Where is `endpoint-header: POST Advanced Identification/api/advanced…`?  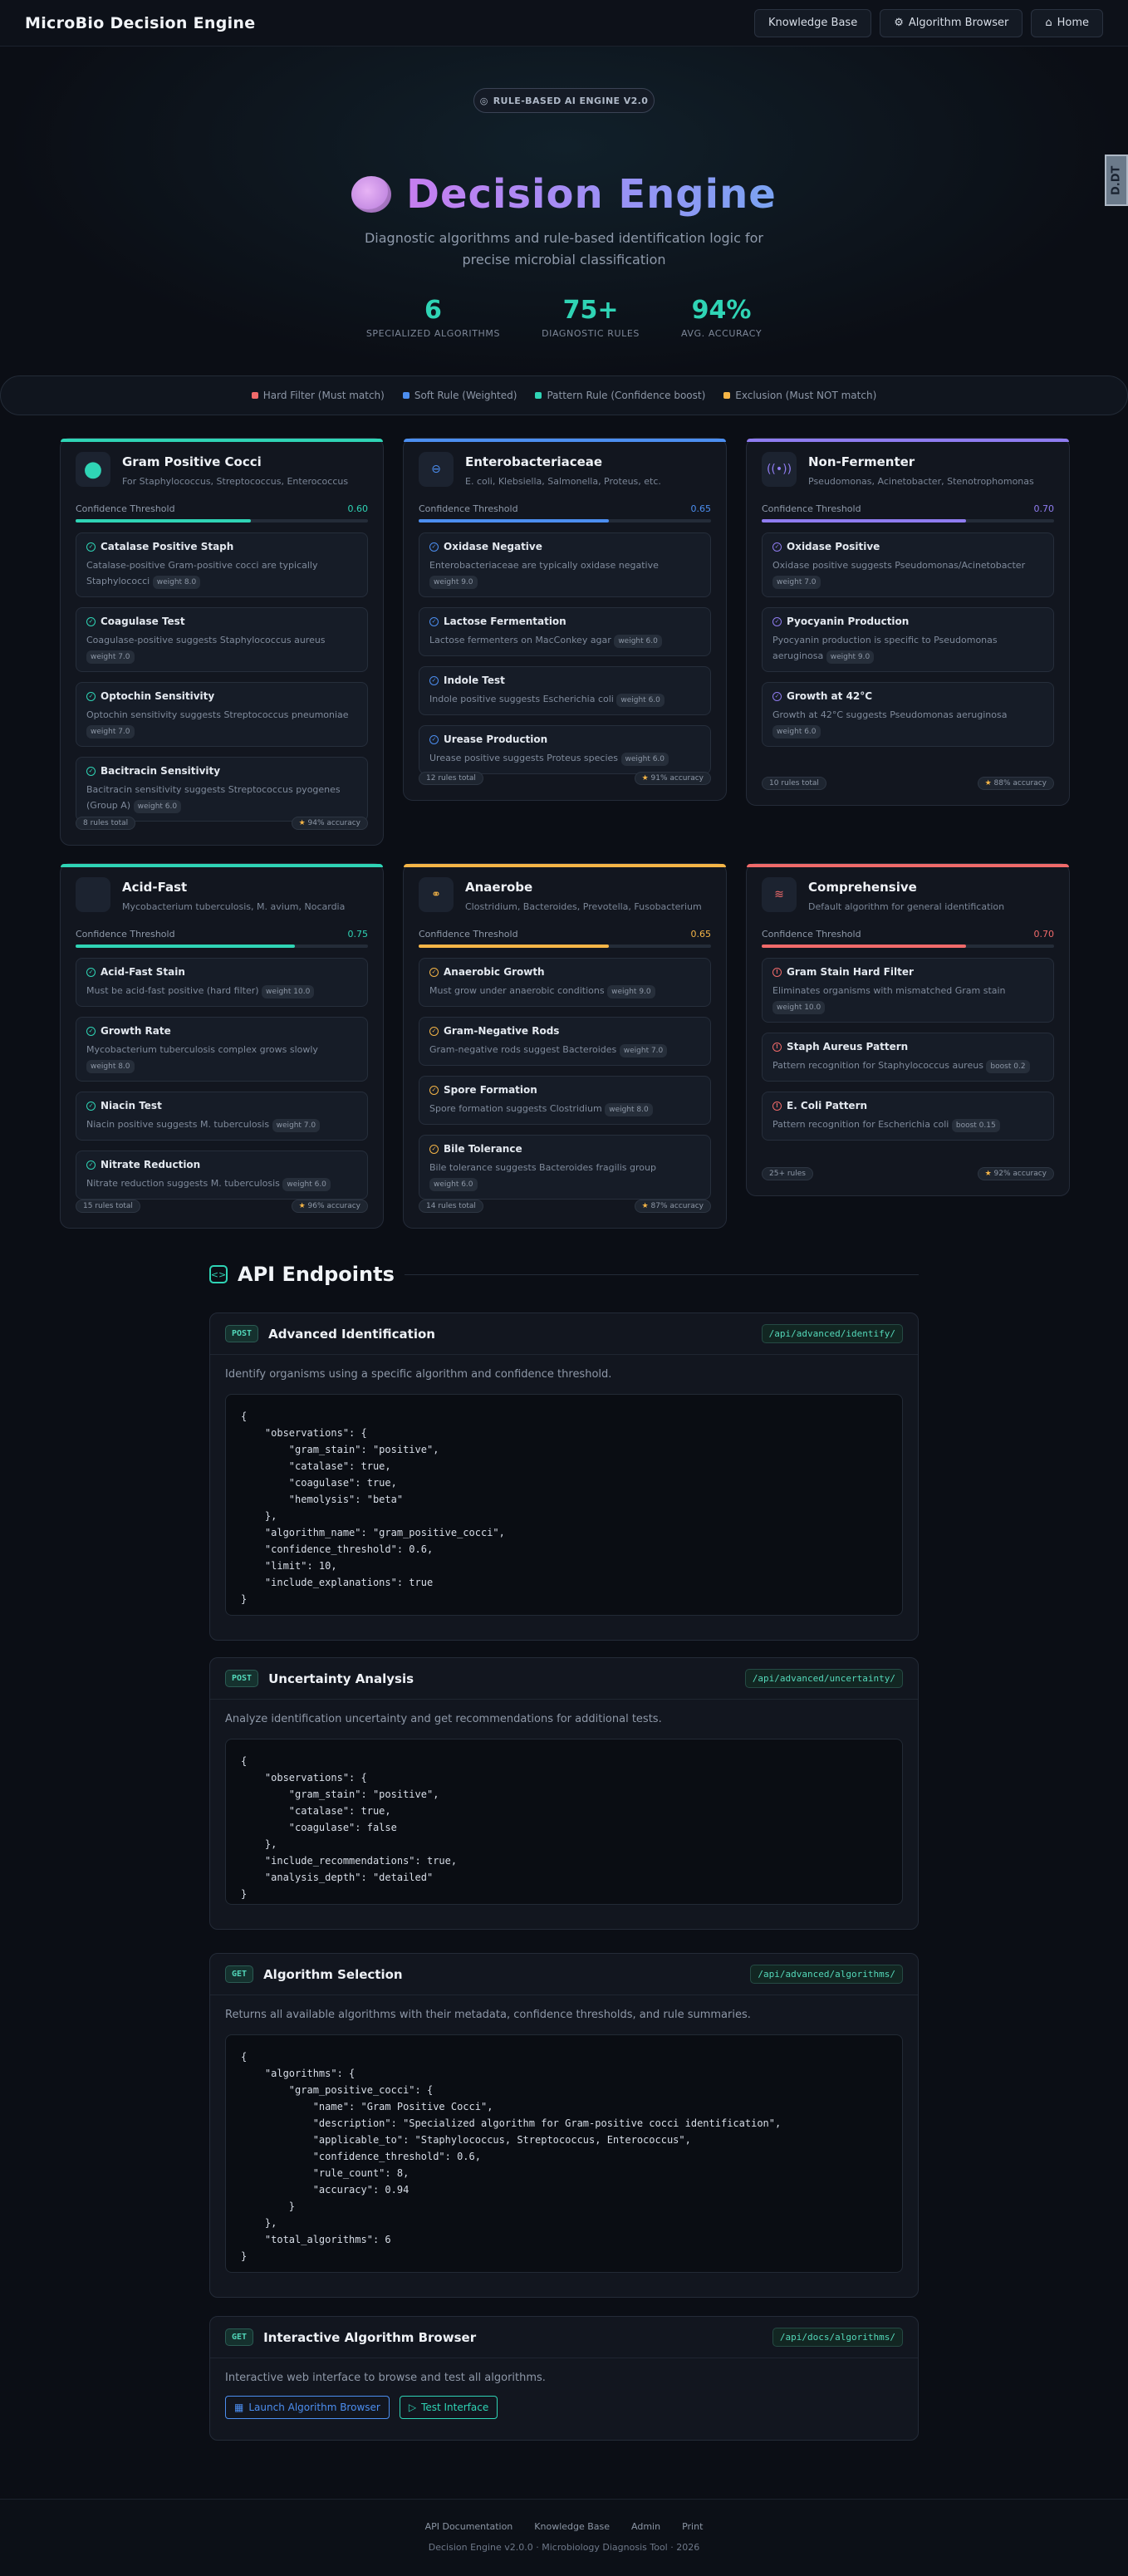 endpoint-header: POST Advanced Identification/api/advanced… is located at coordinates (564, 1334).